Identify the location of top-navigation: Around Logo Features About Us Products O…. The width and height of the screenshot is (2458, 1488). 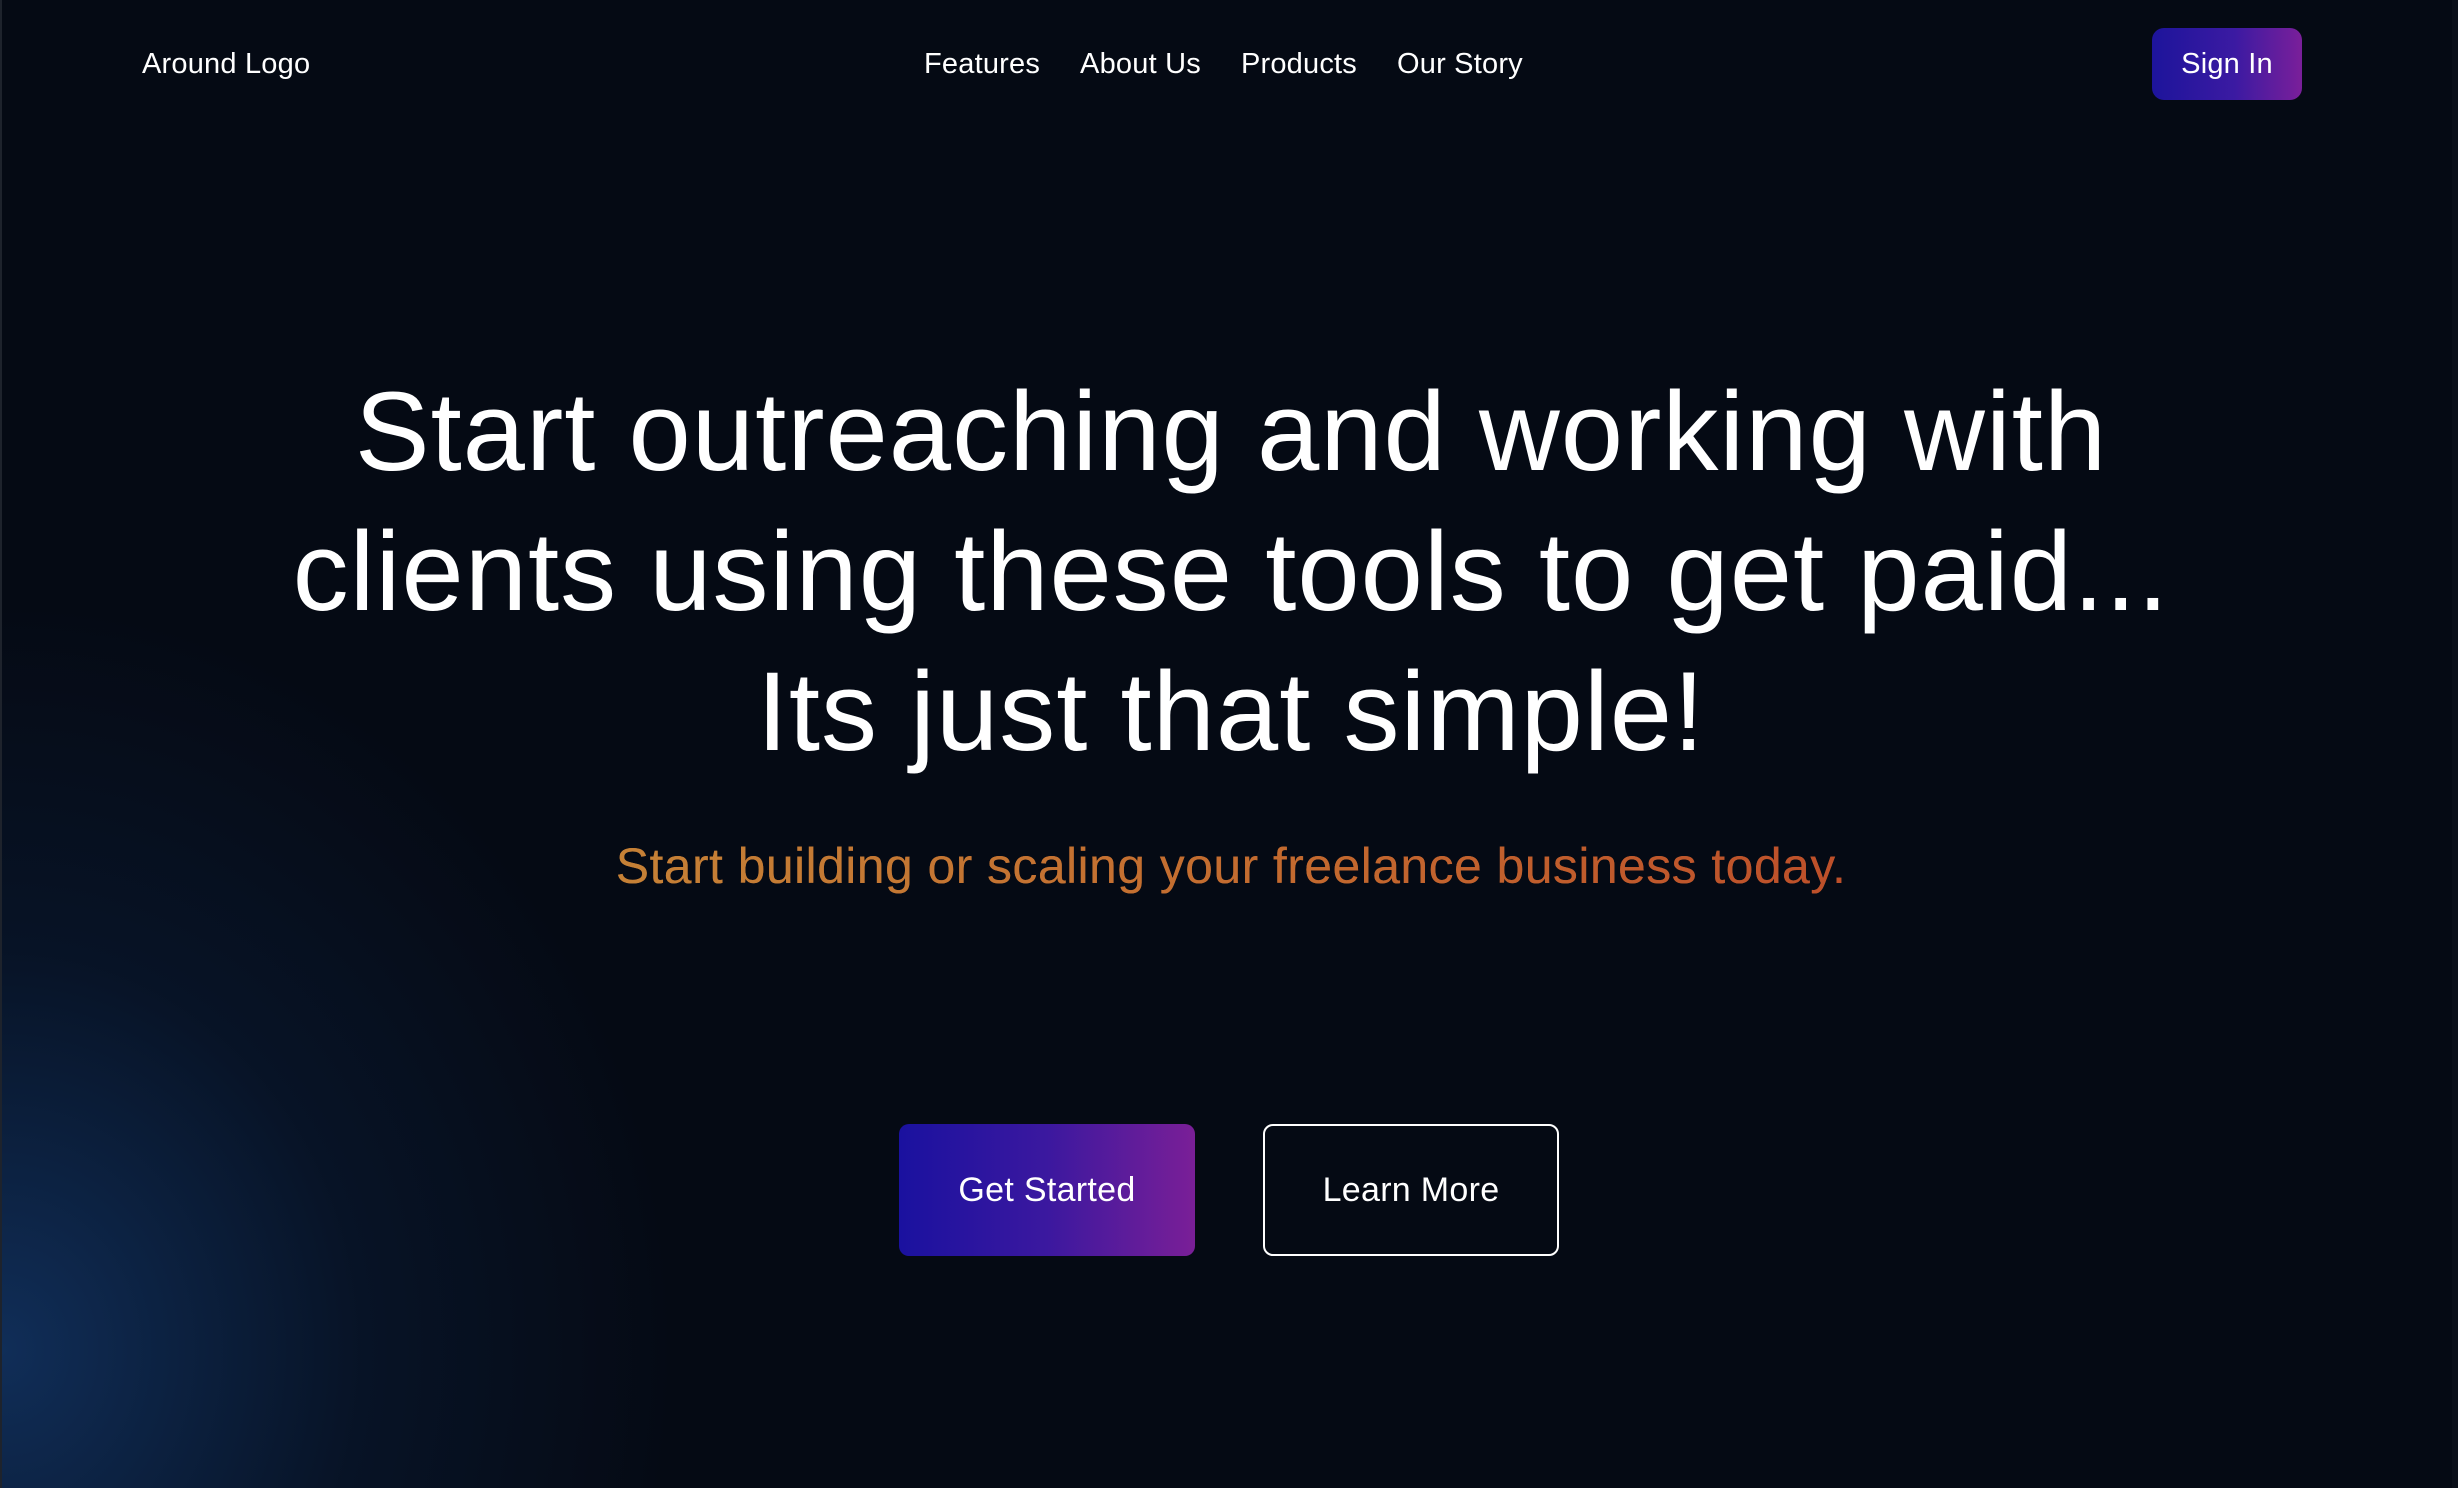
(1230, 64).